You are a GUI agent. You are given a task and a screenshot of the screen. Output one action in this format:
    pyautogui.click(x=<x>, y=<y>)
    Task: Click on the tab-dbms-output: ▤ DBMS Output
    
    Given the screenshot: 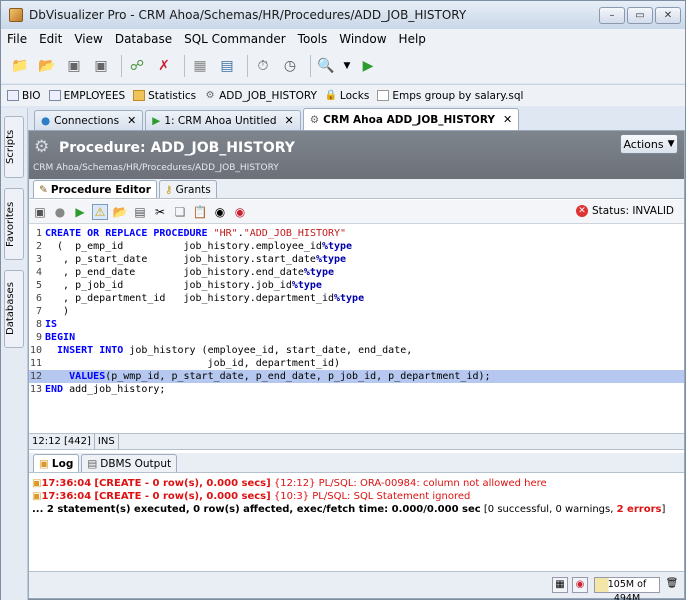 What is the action you would take?
    pyautogui.click(x=129, y=463)
    